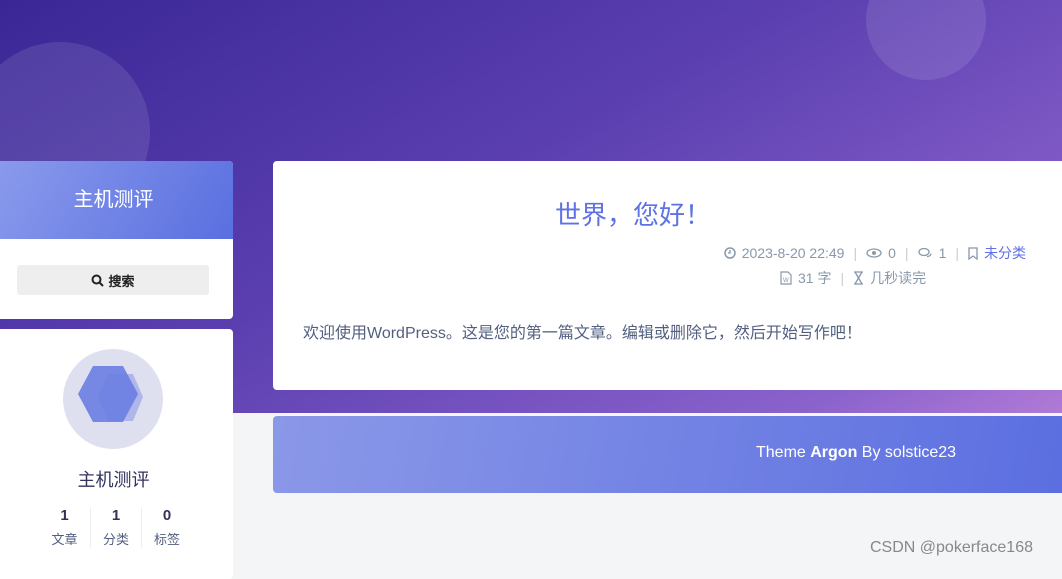  I want to click on eye-icon, so click(874, 253).